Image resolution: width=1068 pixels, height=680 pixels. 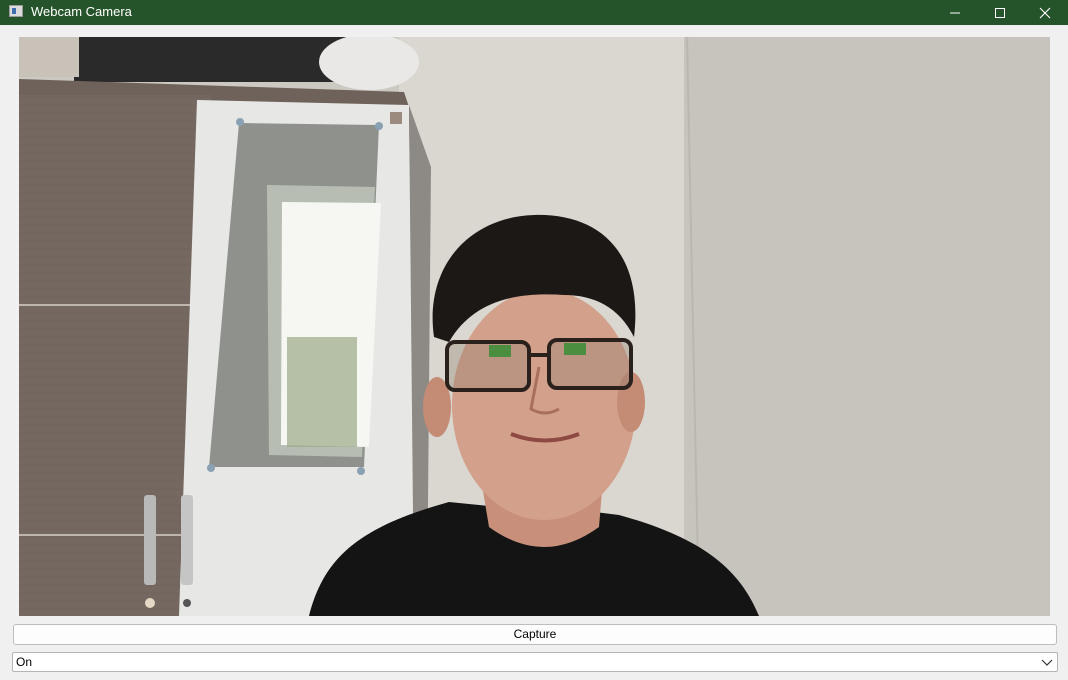 I want to click on chevron-down-icon, so click(x=1047, y=662).